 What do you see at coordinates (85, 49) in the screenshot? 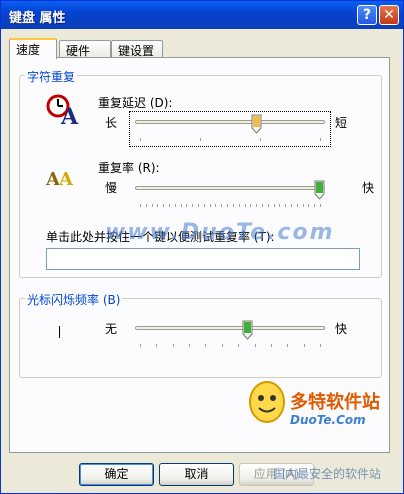
I see `tab-hardware: 硬件` at bounding box center [85, 49].